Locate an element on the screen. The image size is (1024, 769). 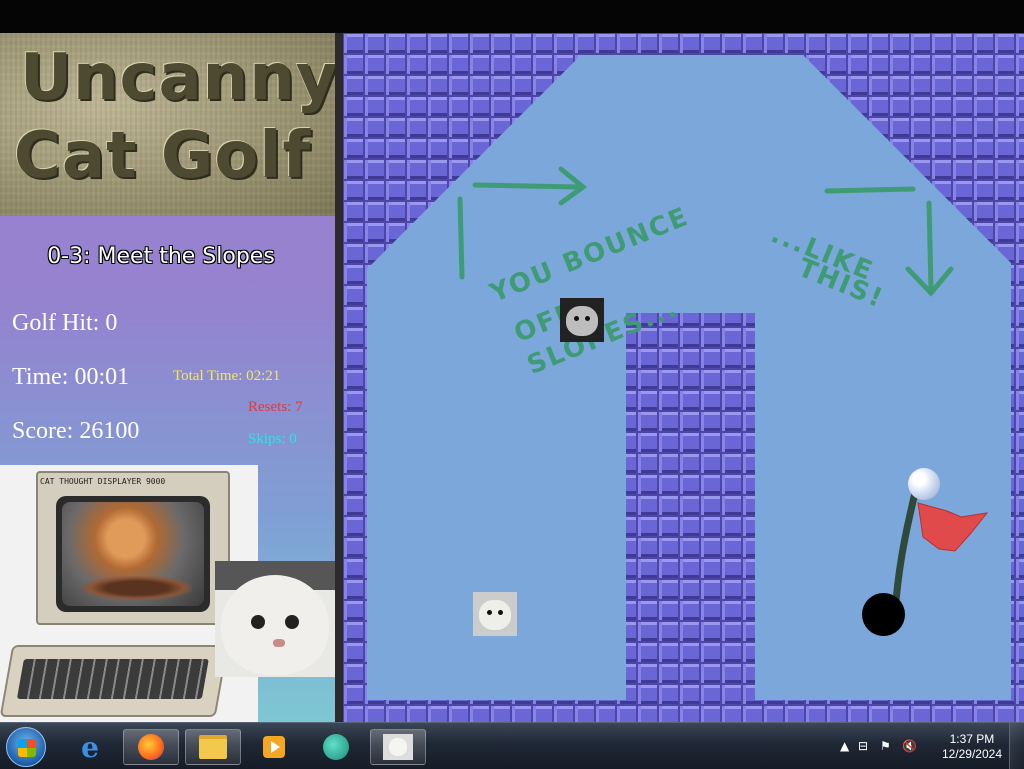
keyboard-keys is located at coordinates (112, 679).